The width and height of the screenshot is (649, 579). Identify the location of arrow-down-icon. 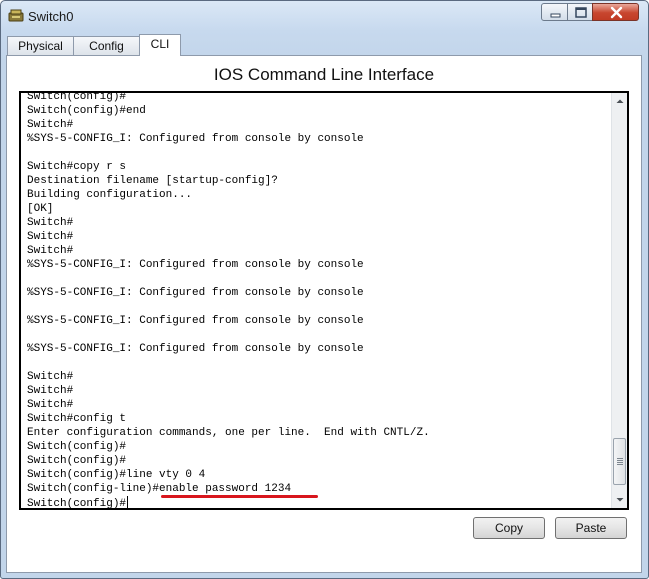
(620, 500).